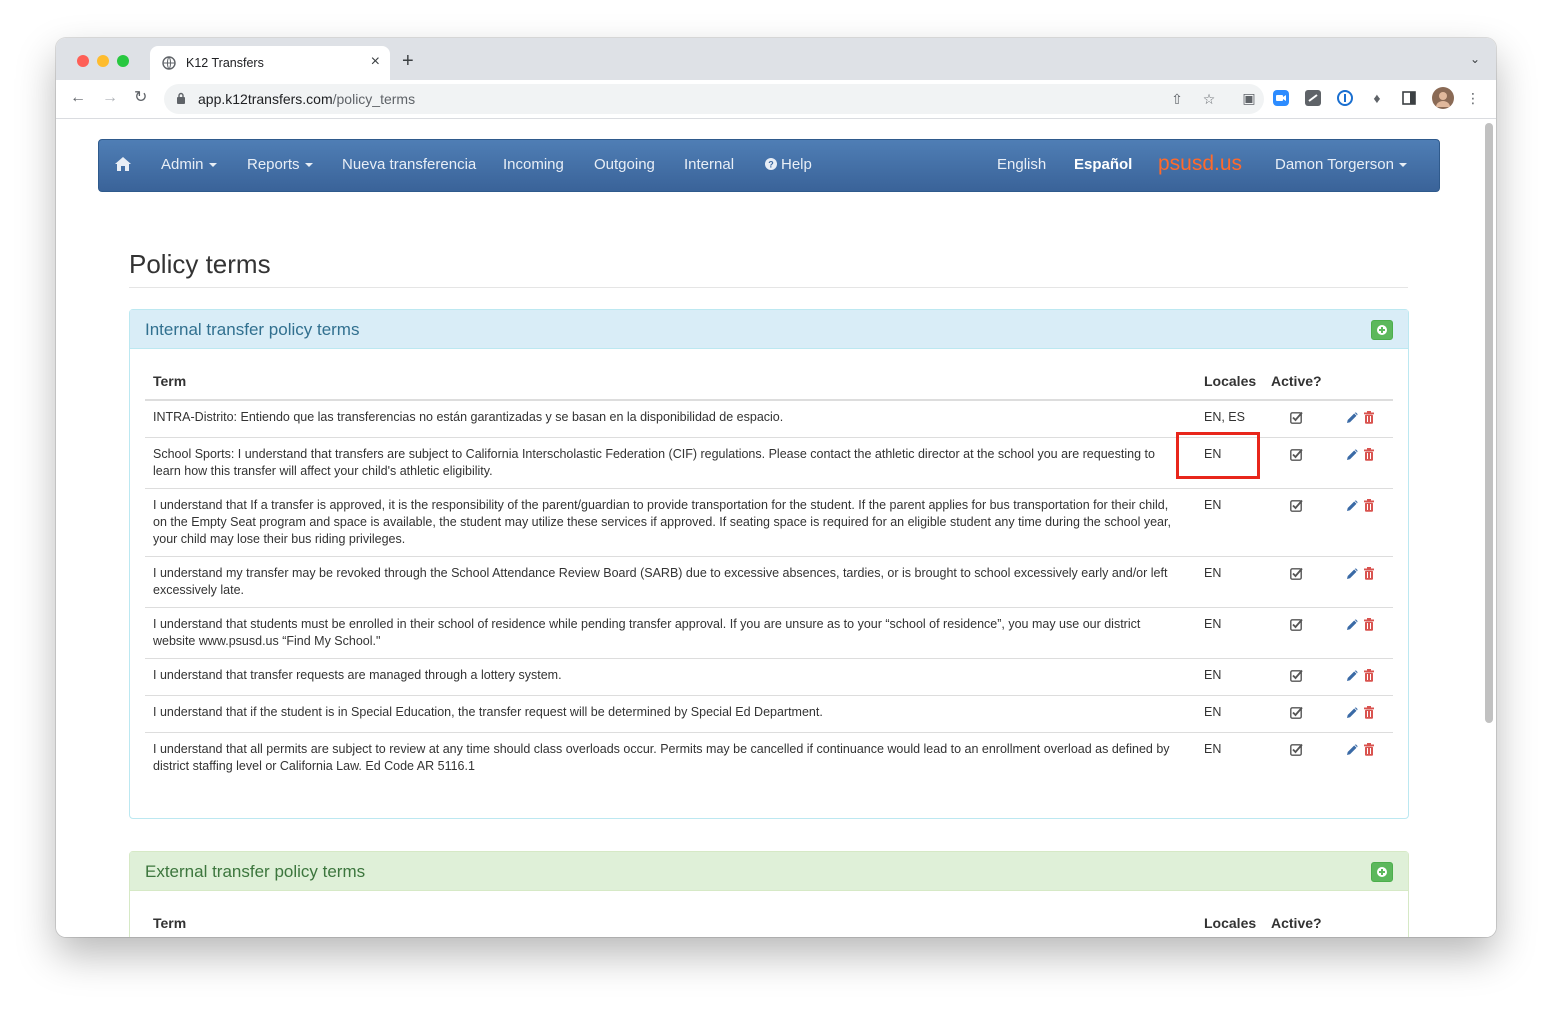 This screenshot has width=1552, height=1012. I want to click on nav-outgoing: Outgoing, so click(624, 165).